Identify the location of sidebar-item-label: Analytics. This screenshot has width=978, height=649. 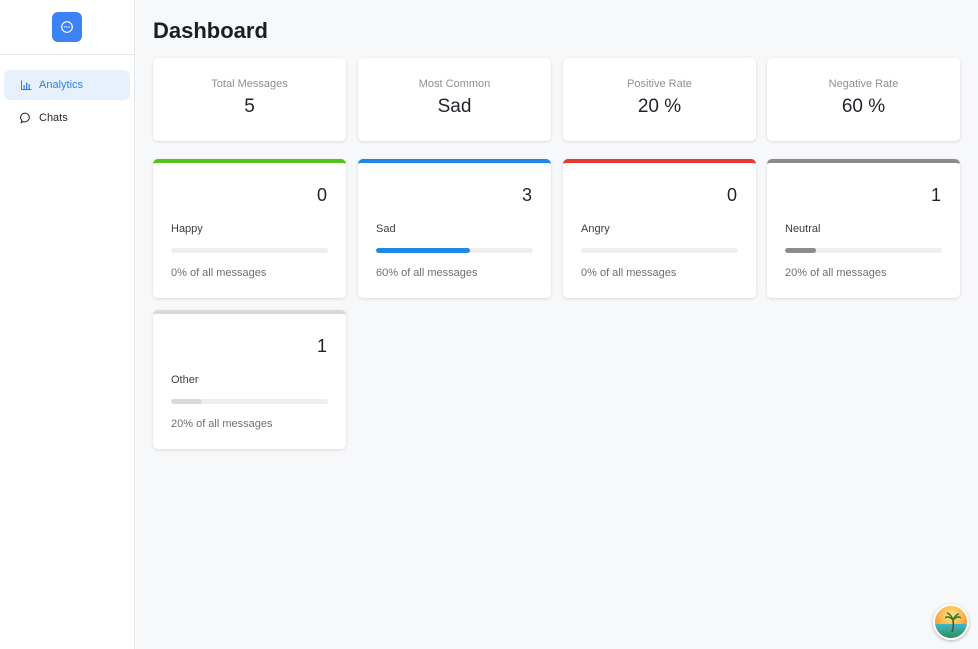
(61, 85).